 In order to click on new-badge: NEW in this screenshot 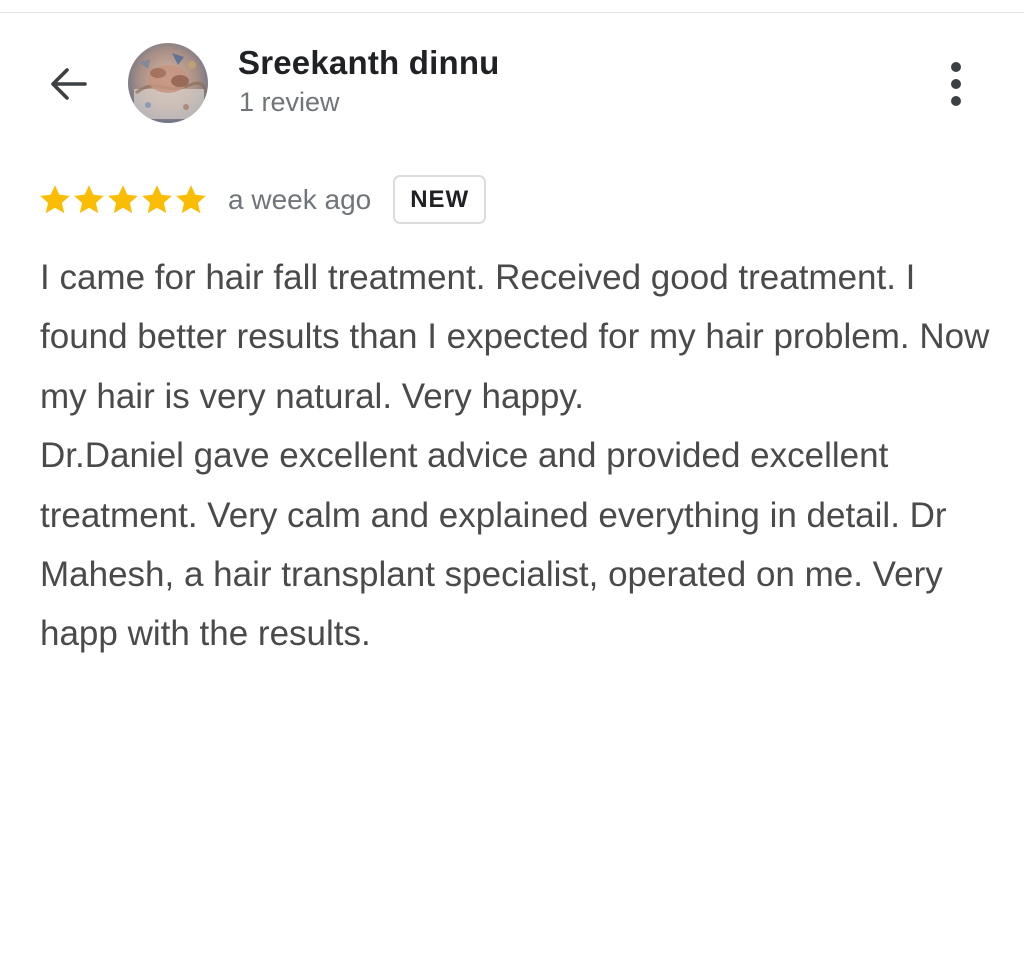, I will do `click(440, 199)`.